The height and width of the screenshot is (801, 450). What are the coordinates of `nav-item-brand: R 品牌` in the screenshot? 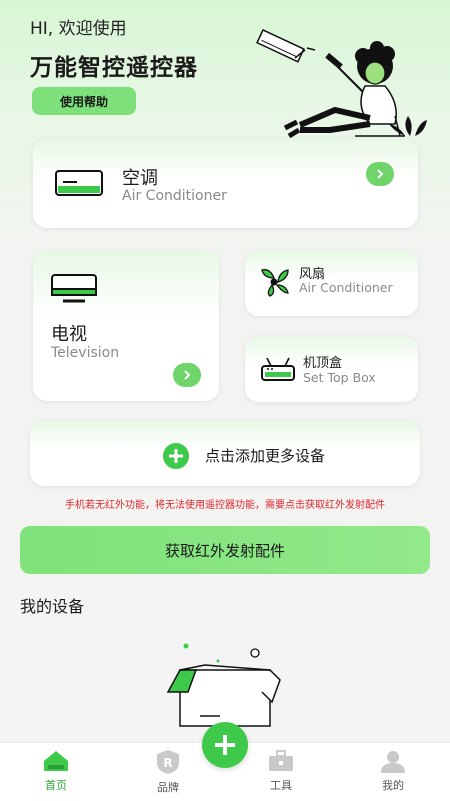 It's located at (168, 772).